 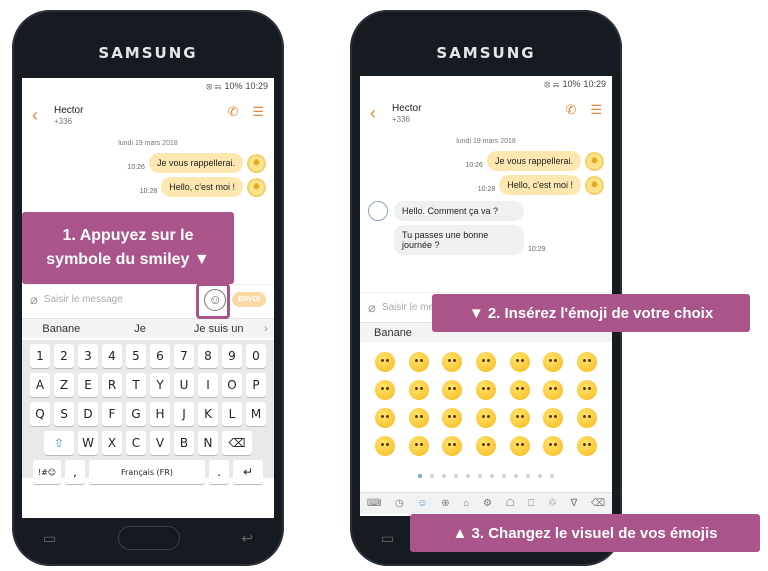 What do you see at coordinates (112, 414) in the screenshot?
I see `key: F` at bounding box center [112, 414].